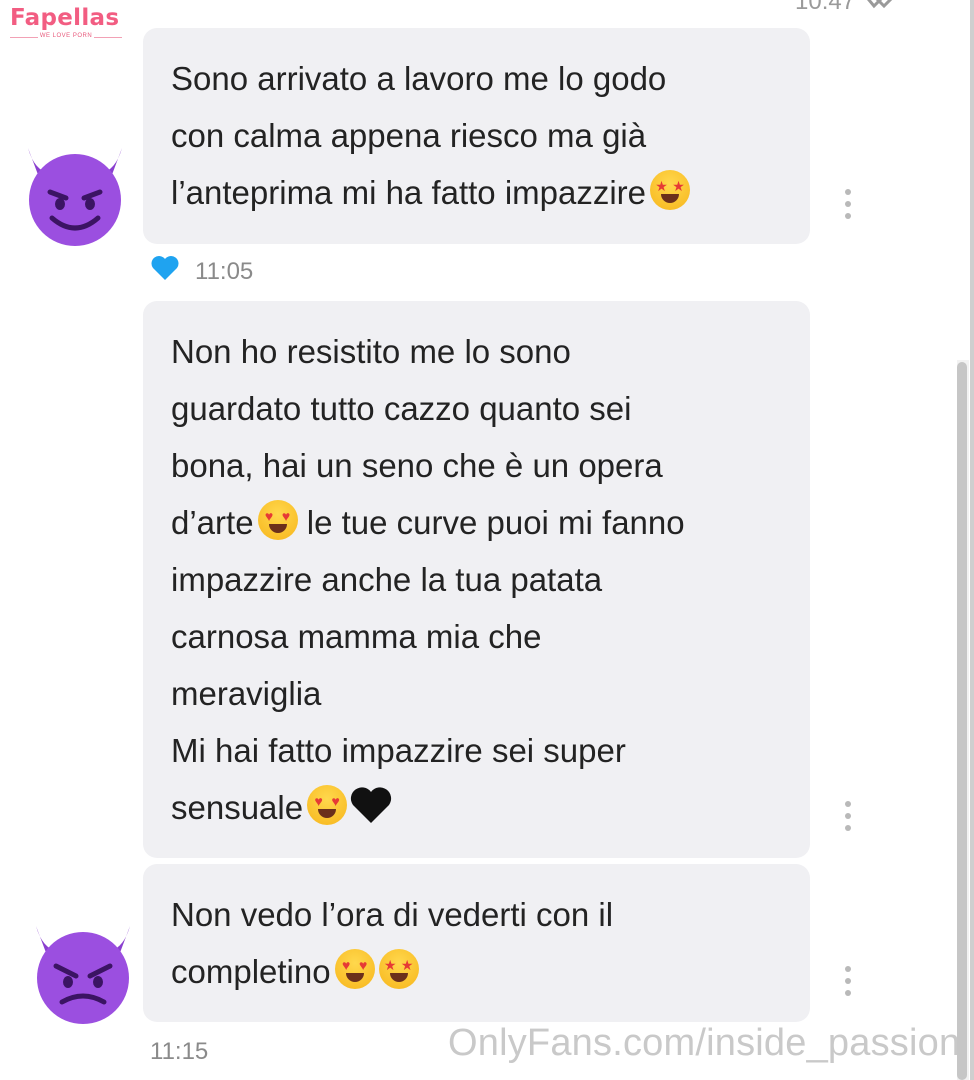  I want to click on message-time: 11:05, so click(224, 271).